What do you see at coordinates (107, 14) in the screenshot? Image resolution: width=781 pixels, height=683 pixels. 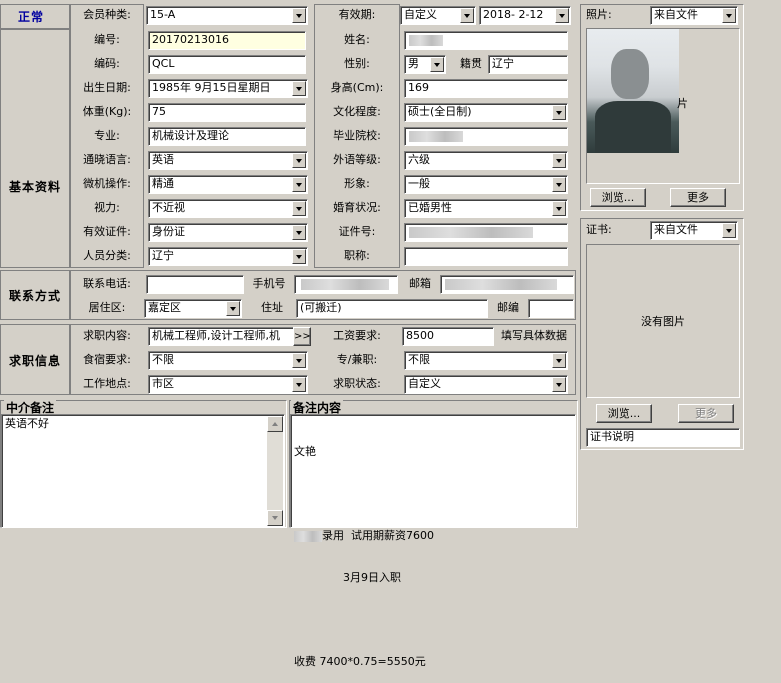 I see `member-type-label: 会员种类:` at bounding box center [107, 14].